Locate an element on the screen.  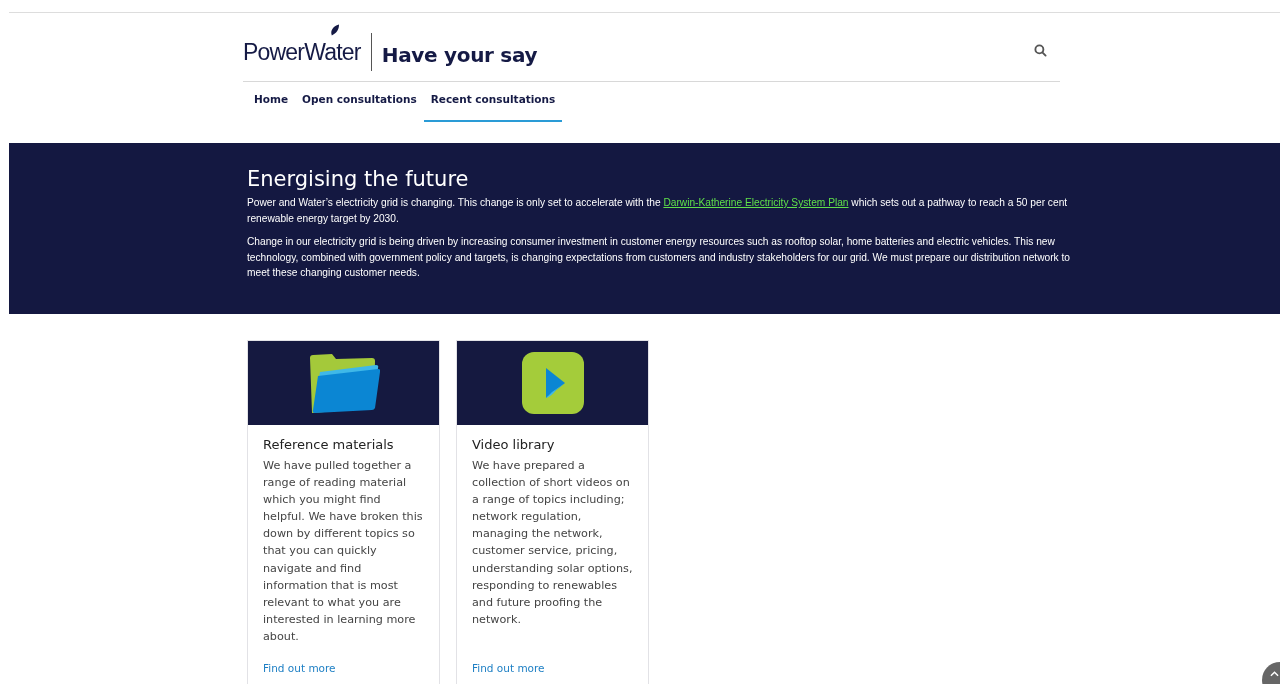
play-icon is located at coordinates (552, 383).